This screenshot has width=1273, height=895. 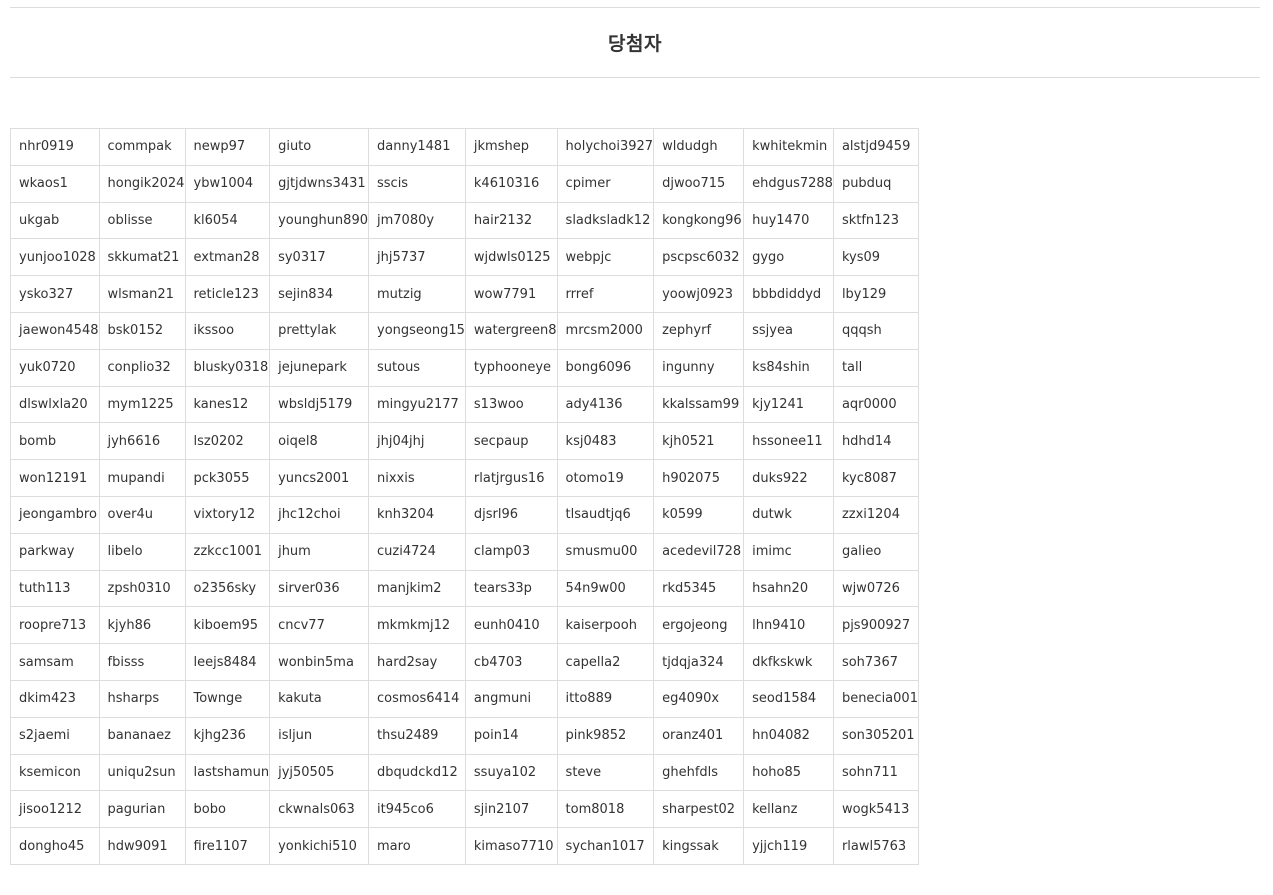 I want to click on winner-id-cell: kimaso7710, so click(x=511, y=846).